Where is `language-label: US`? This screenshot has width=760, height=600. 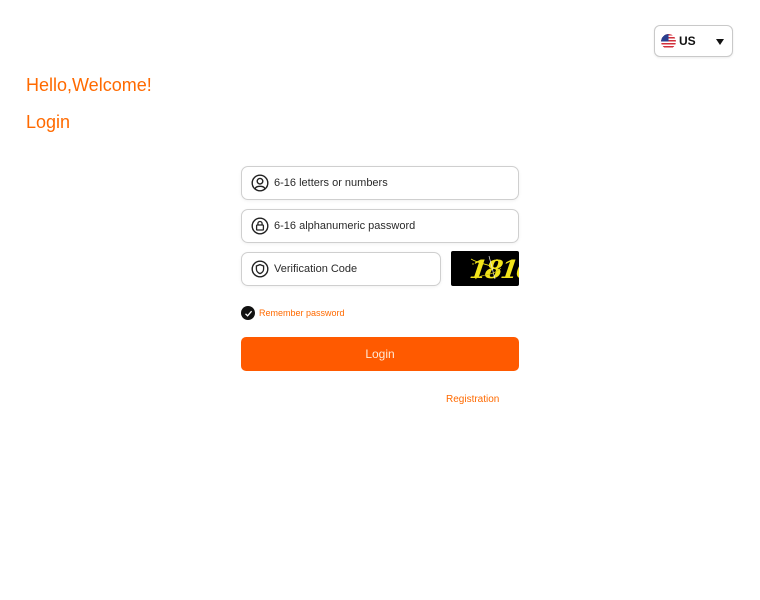 language-label: US is located at coordinates (687, 41).